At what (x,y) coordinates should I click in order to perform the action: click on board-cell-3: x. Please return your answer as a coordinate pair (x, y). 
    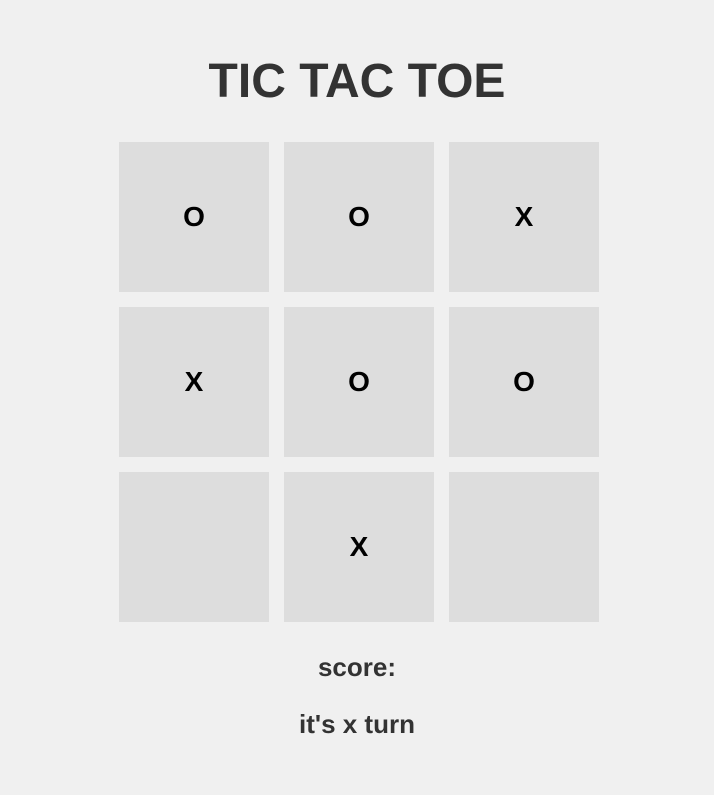
    Looking at the image, I should click on (524, 217).